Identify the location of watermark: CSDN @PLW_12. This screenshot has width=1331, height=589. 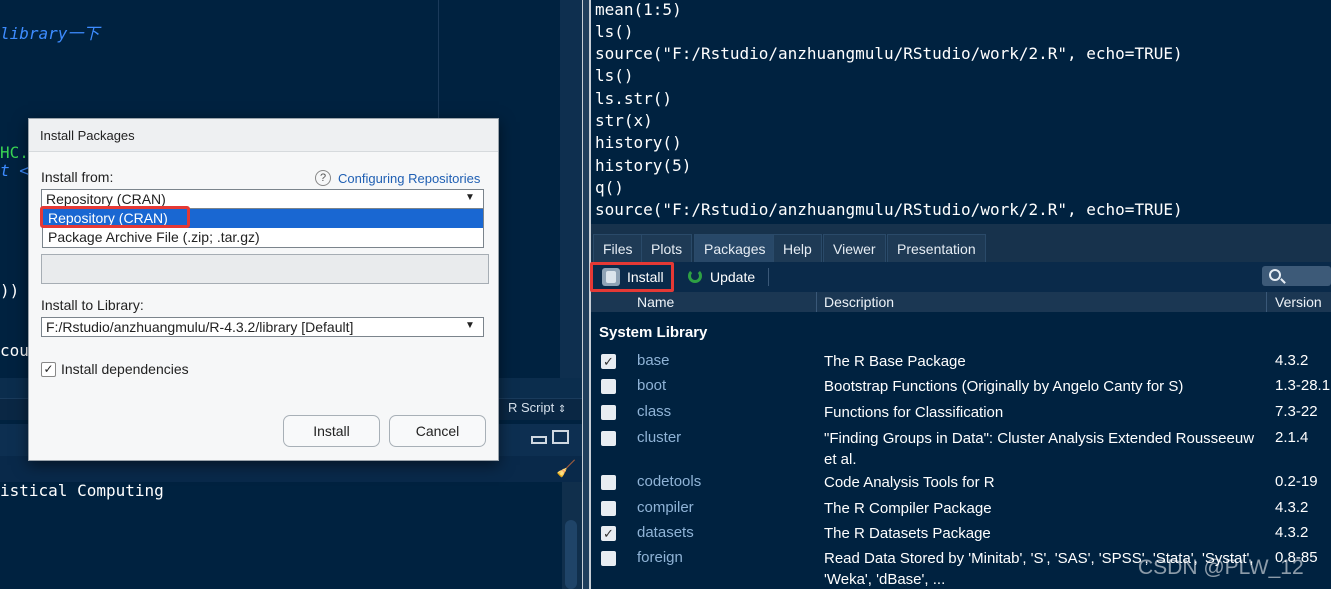
(1221, 567).